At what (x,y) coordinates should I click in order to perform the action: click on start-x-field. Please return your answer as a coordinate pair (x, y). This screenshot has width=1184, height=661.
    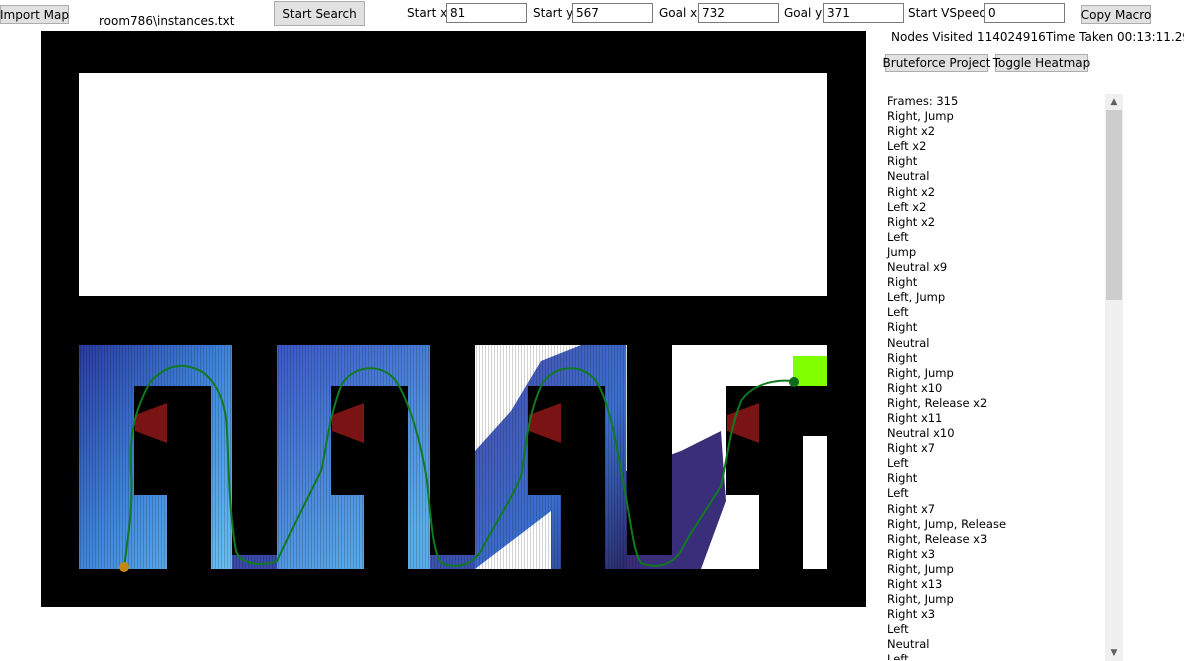
    Looking at the image, I should click on (486, 13).